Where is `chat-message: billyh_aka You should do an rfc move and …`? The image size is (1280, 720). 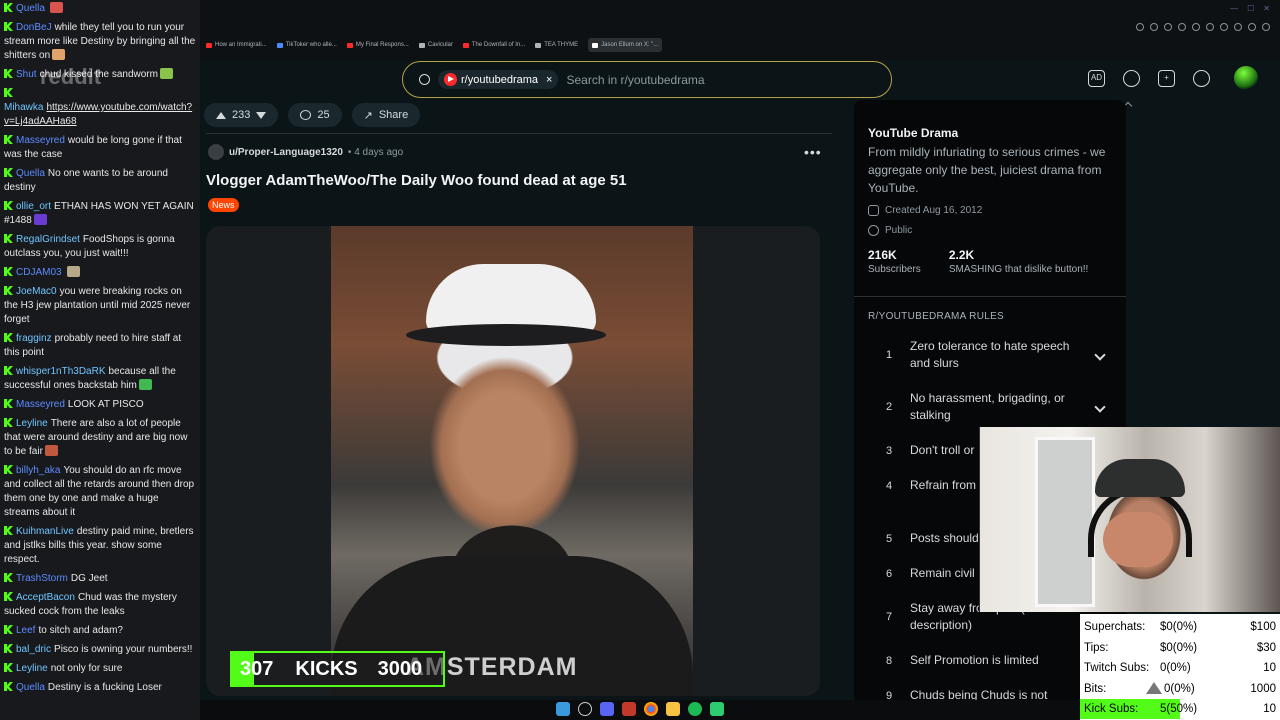
chat-message: billyh_aka You should do an rfc move and … is located at coordinates (100, 492).